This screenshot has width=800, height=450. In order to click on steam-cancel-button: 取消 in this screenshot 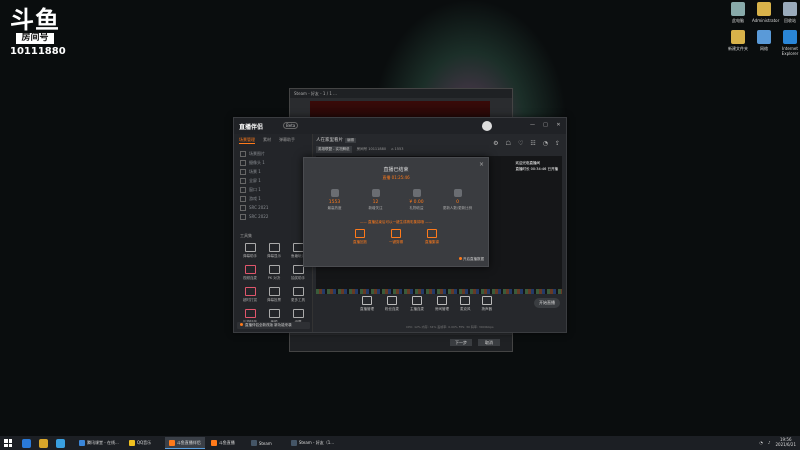, I will do `click(489, 342)`.